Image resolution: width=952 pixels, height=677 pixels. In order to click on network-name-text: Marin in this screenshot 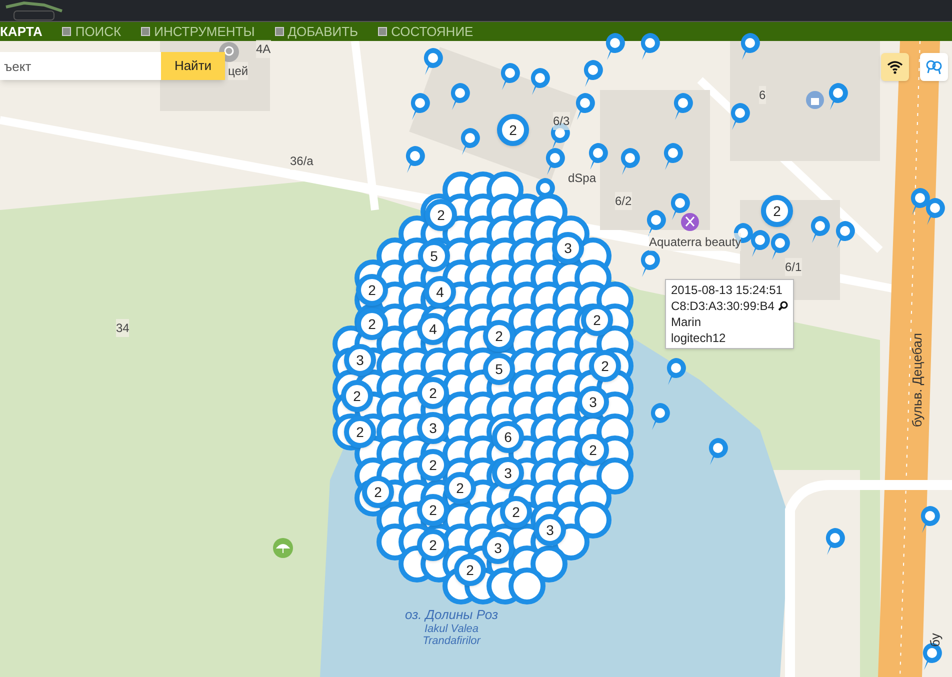, I will do `click(686, 322)`.